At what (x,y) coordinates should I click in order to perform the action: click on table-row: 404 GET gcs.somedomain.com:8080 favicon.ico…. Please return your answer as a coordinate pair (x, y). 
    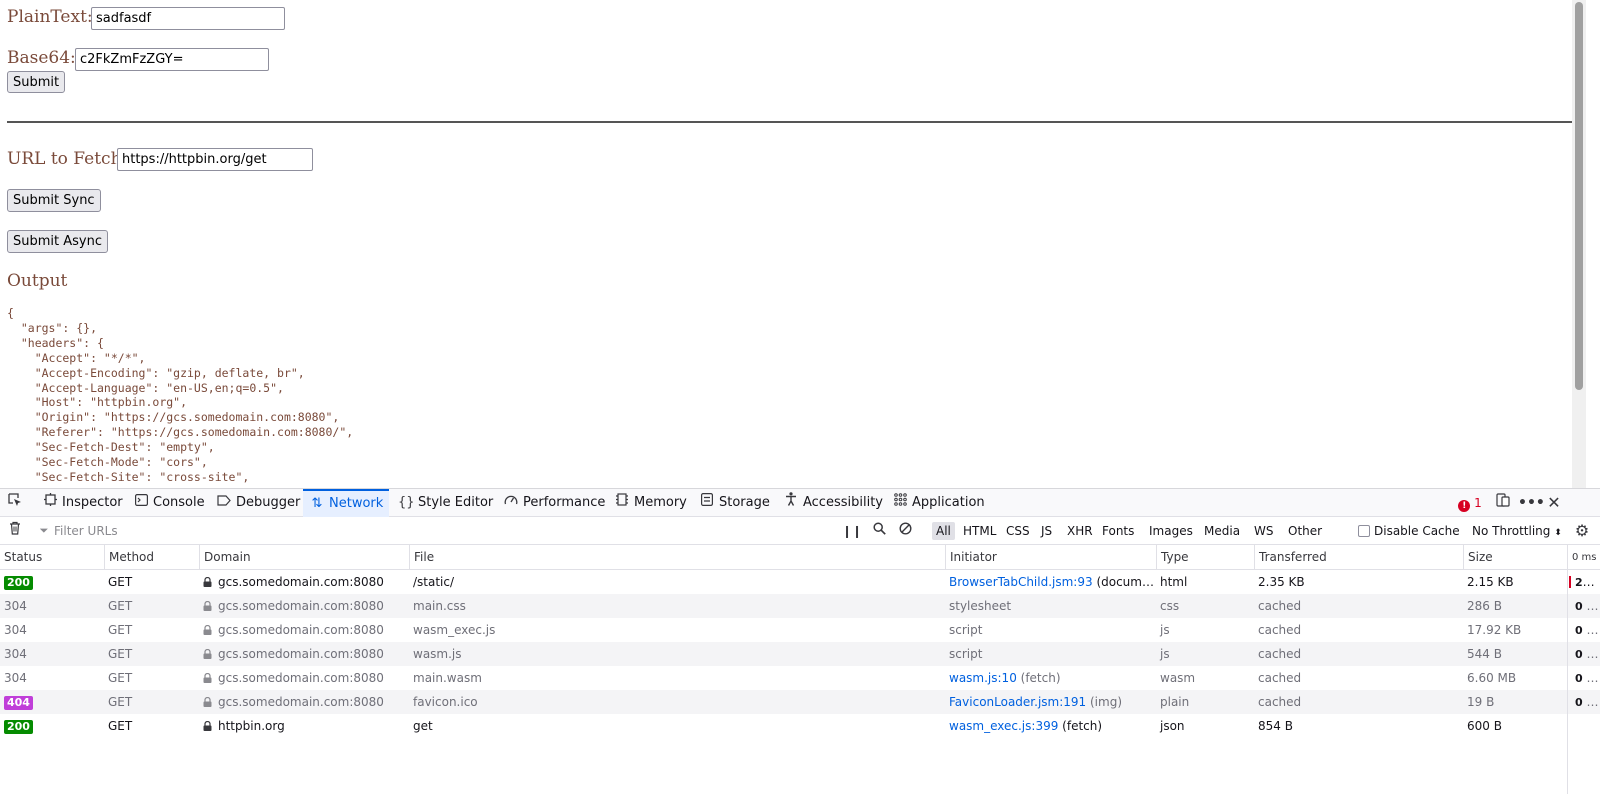
    Looking at the image, I should click on (800, 702).